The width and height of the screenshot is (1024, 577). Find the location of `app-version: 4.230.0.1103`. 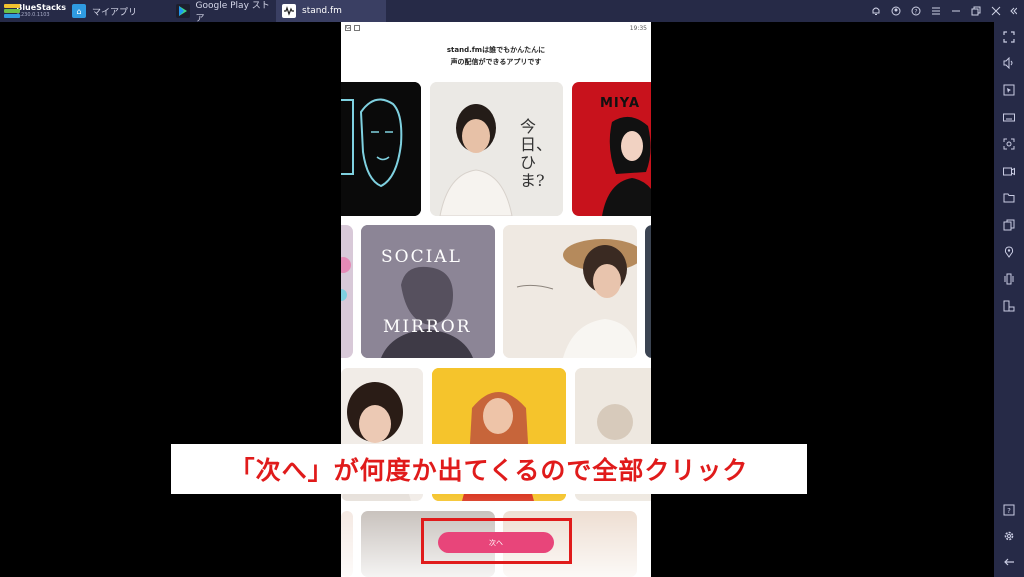

app-version: 4.230.0.1103 is located at coordinates (33, 15).